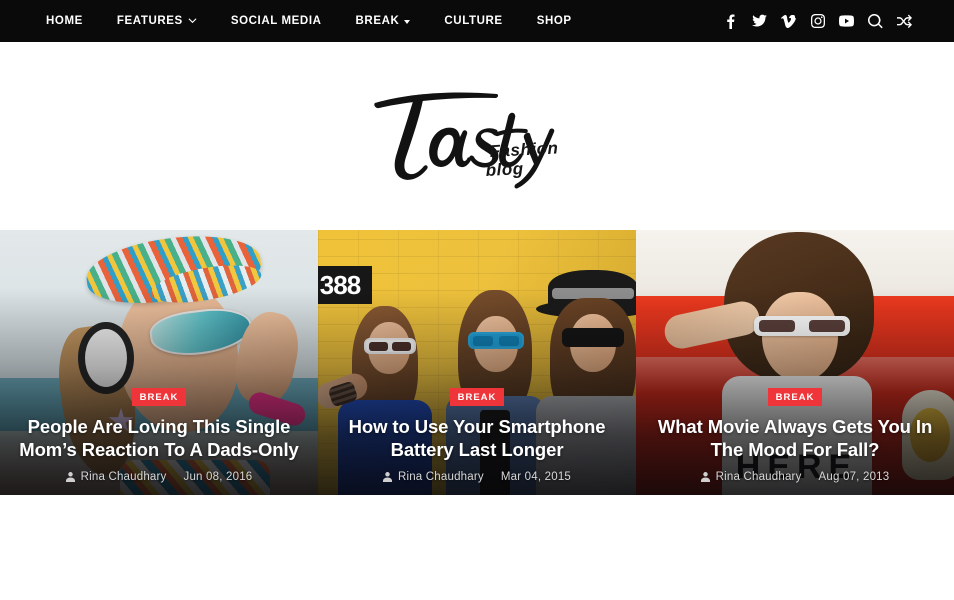 Image resolution: width=954 pixels, height=600 pixels. Describe the element at coordinates (788, 21) in the screenshot. I see `vimeo-icon` at that location.